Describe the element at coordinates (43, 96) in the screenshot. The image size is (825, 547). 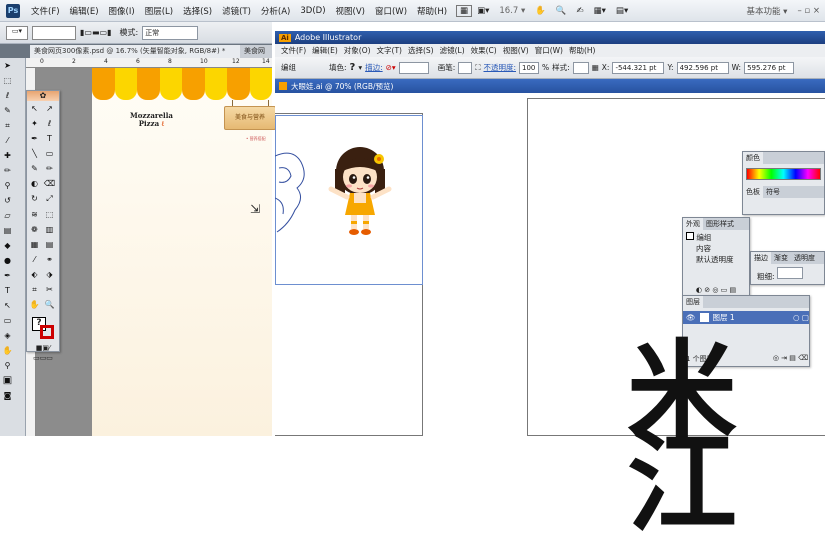
I see `ai-toolbox-header-icon: ✿` at that location.